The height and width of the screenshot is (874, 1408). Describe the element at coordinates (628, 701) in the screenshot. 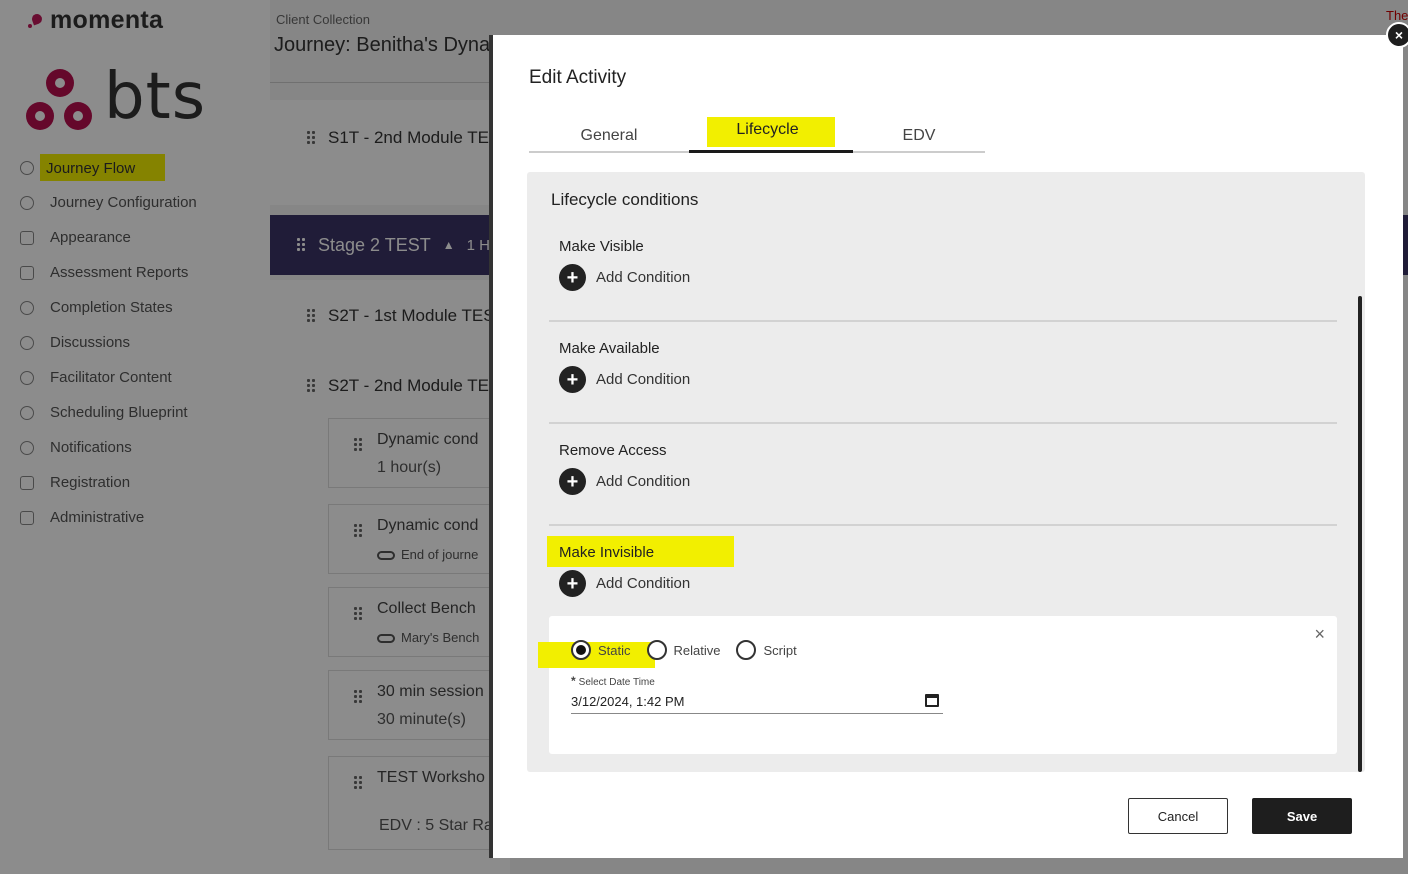

I see `datetime-value: 3/12/2024, 1:42 PM` at that location.